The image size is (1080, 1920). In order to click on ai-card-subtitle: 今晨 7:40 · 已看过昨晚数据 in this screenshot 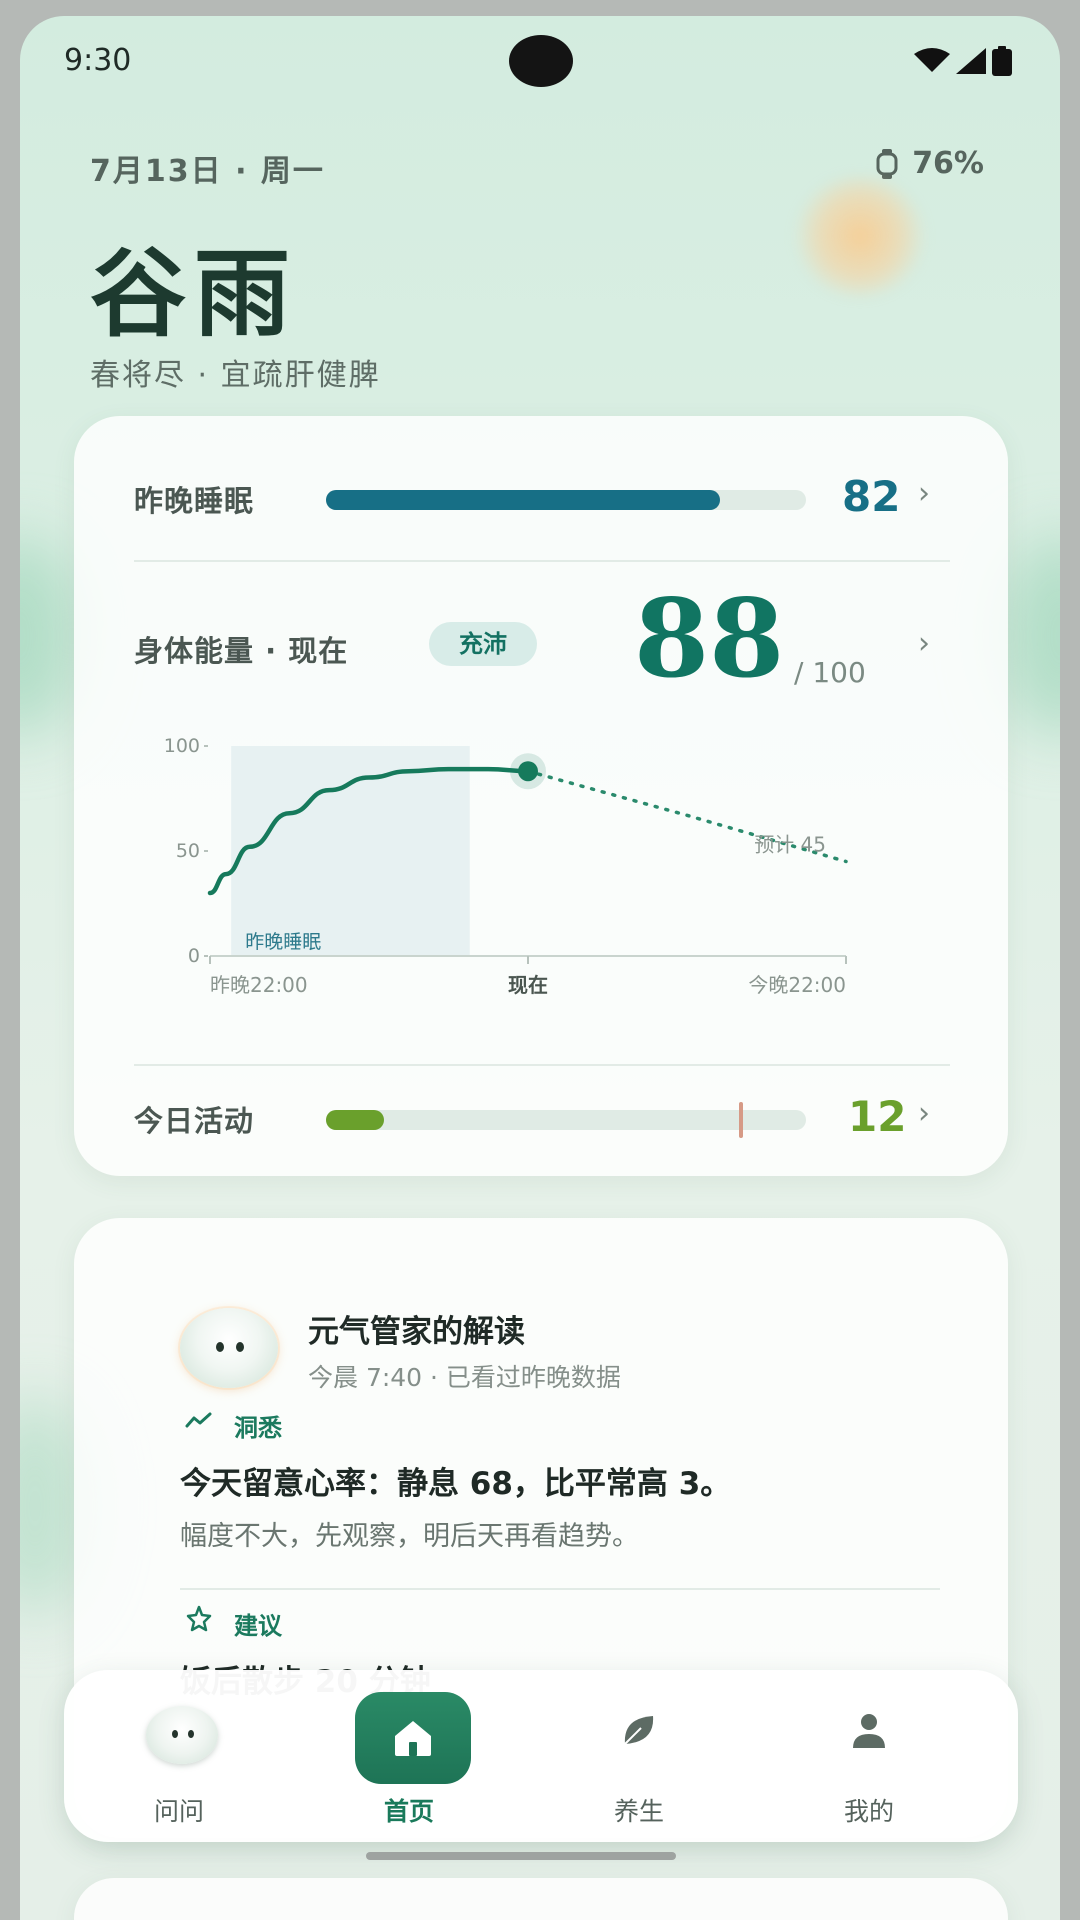, I will do `click(464, 1377)`.